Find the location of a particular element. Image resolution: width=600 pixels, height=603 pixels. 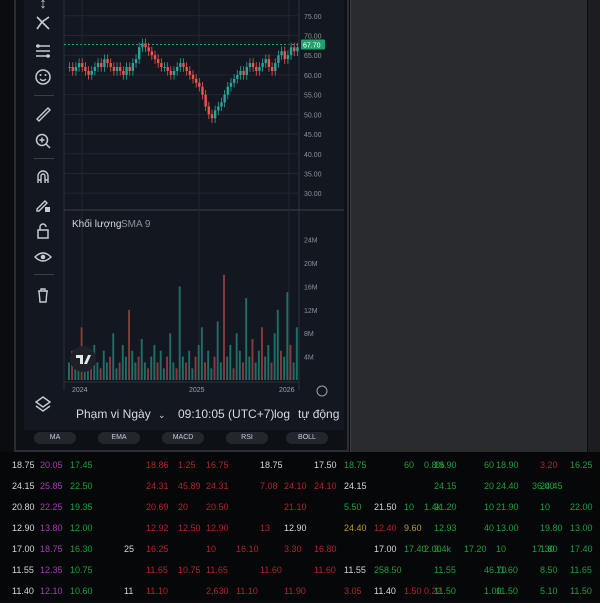

table-cell: 12.35 is located at coordinates (51, 570).